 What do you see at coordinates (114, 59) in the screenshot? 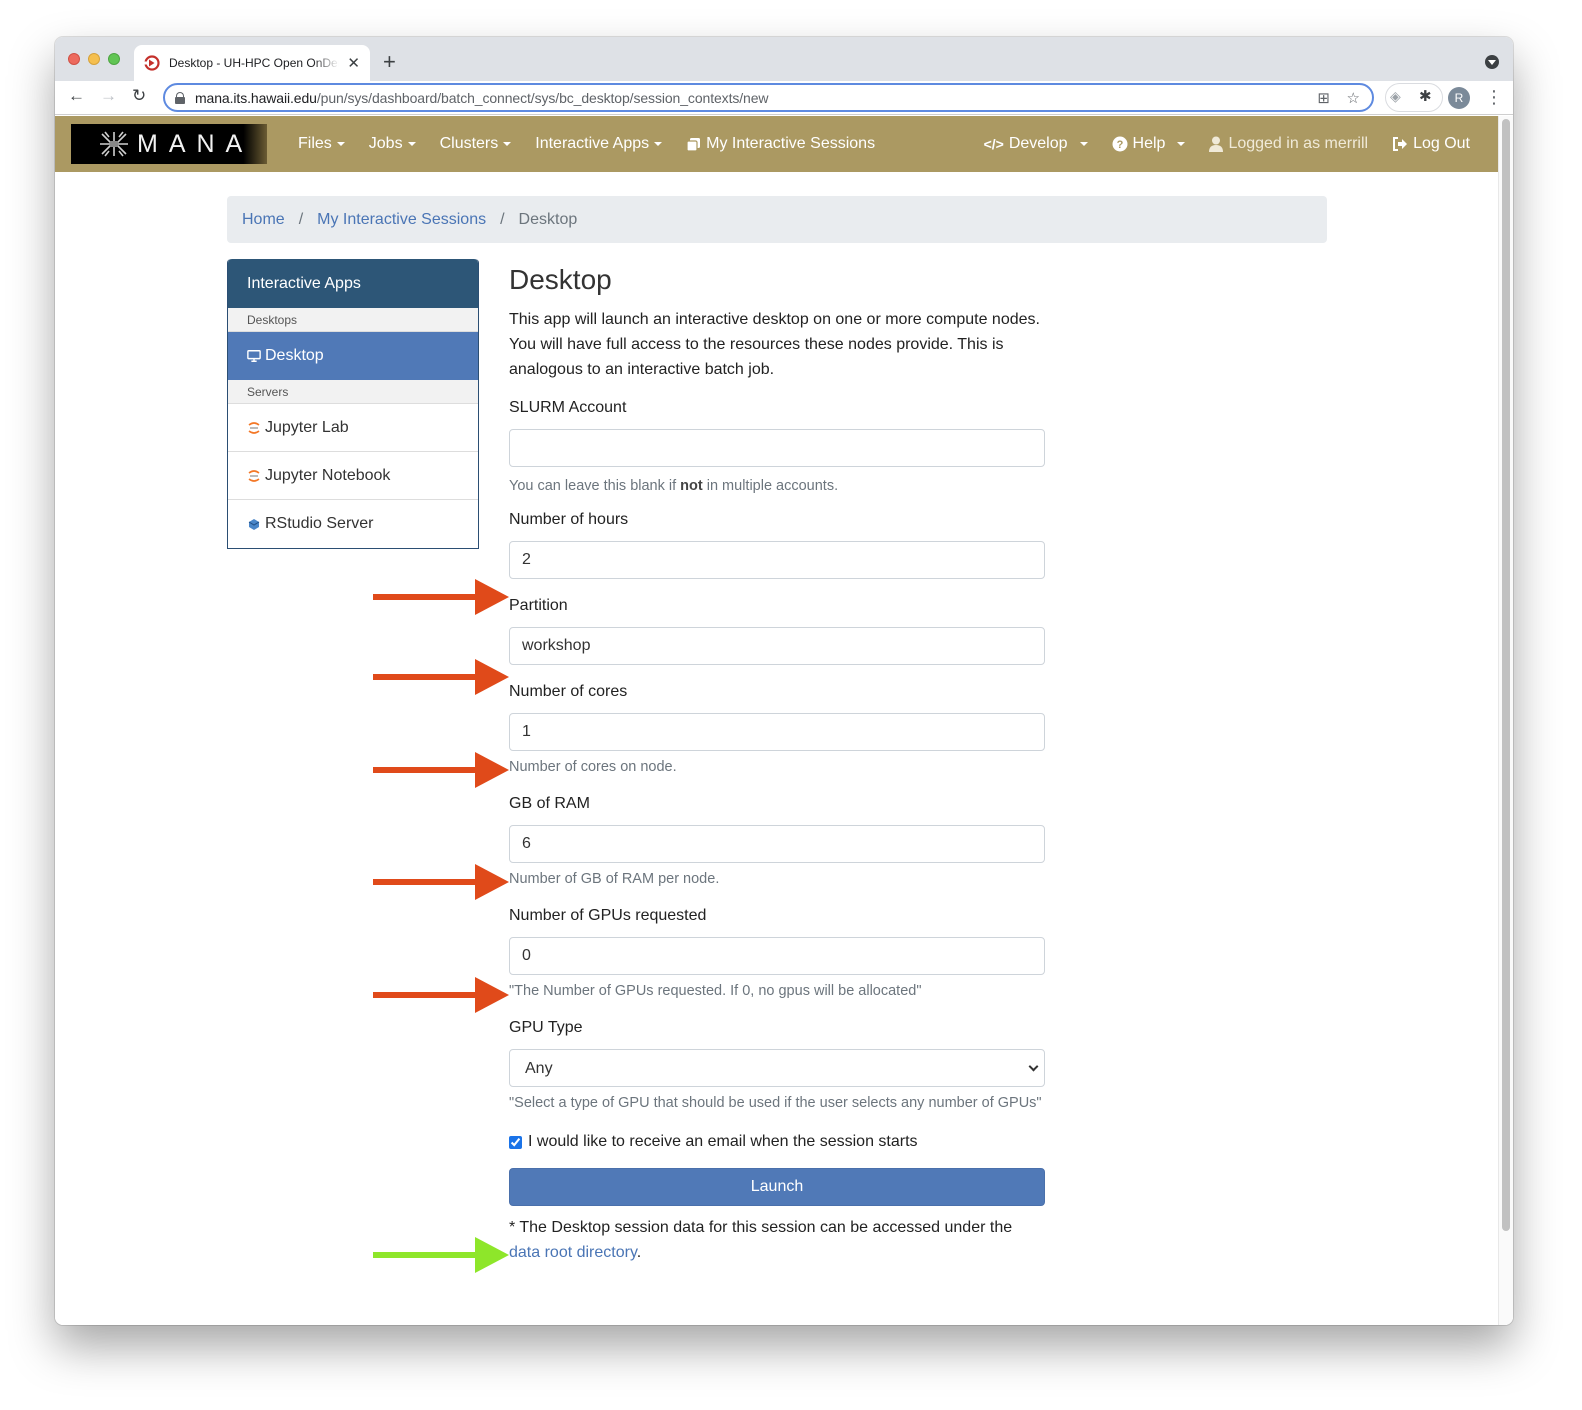
I see `maximize-window-button` at bounding box center [114, 59].